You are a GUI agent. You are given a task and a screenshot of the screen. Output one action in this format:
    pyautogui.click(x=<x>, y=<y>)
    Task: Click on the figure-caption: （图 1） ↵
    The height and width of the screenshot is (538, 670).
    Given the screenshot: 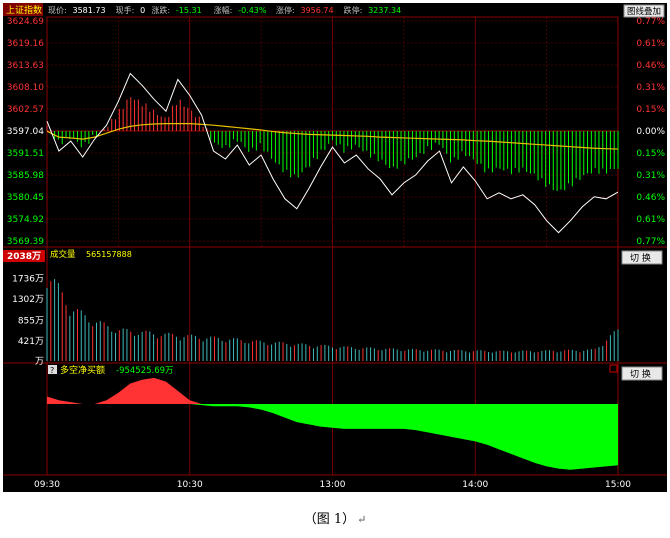 What is the action you would take?
    pyautogui.click(x=335, y=517)
    